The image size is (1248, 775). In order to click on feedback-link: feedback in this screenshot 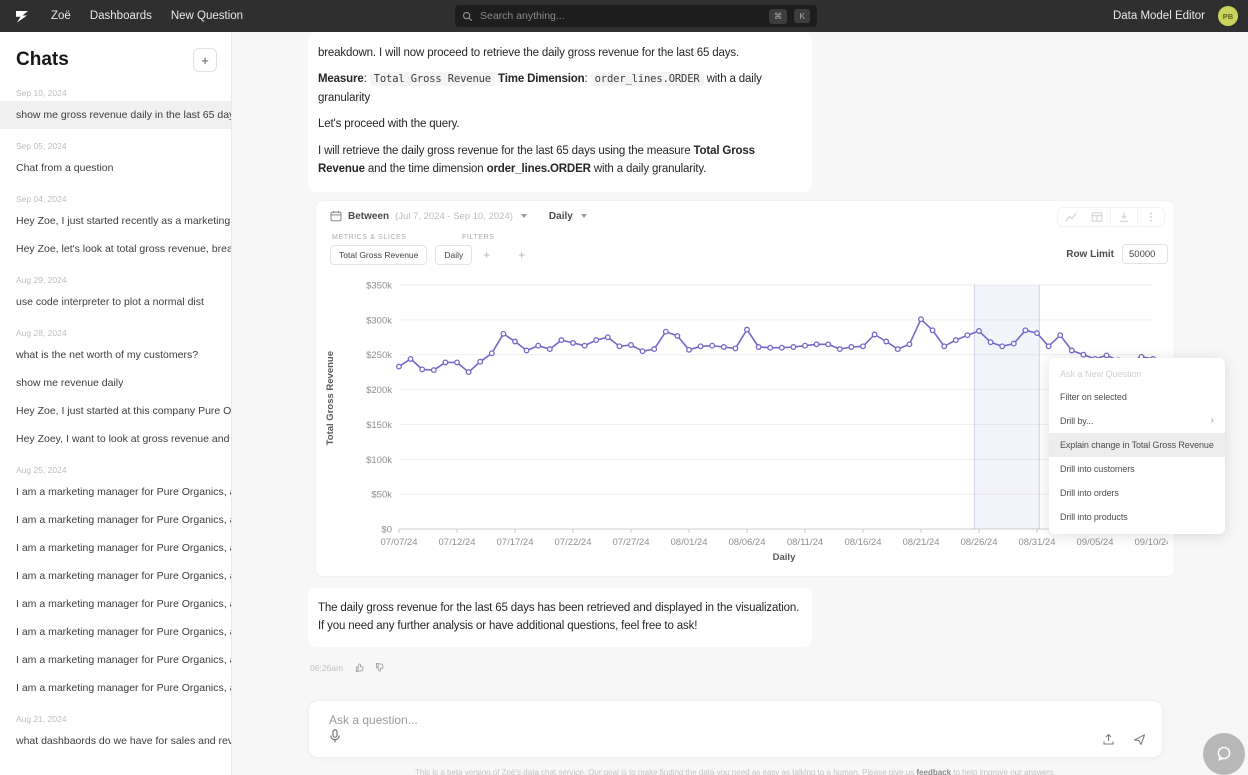, I will do `click(933, 771)`.